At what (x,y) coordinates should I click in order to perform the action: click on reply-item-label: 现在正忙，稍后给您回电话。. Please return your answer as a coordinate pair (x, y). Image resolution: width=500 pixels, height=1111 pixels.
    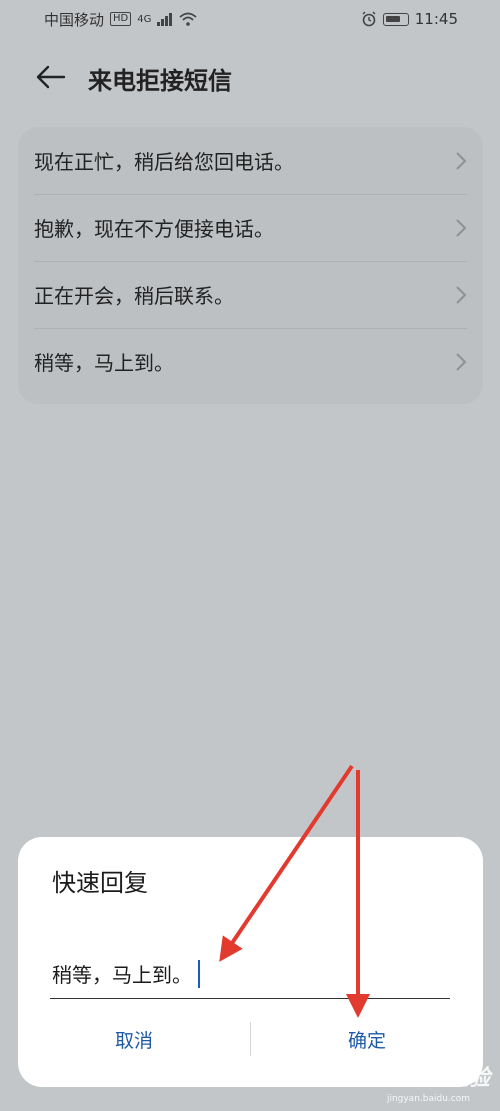
    Looking at the image, I should click on (164, 162).